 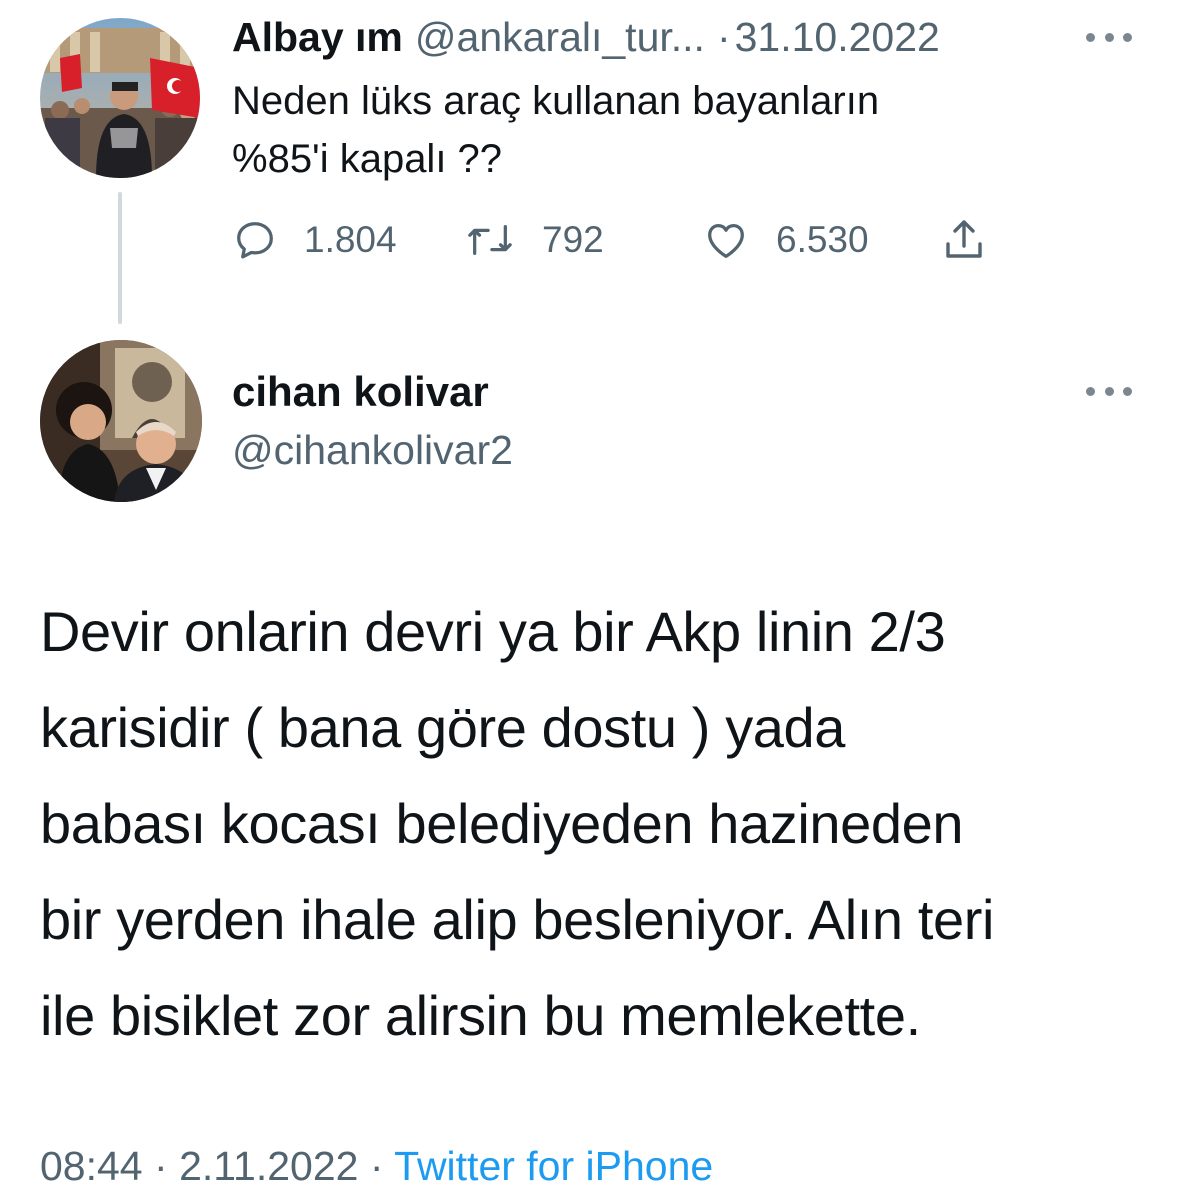 What do you see at coordinates (360, 392) in the screenshot?
I see `reply-display-name: cihan kolivar` at bounding box center [360, 392].